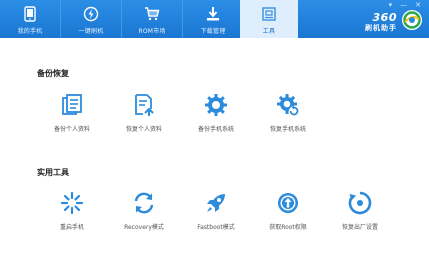 This screenshot has height=264, width=429. Describe the element at coordinates (391, 5) in the screenshot. I see `menu-icon: ▾` at that location.